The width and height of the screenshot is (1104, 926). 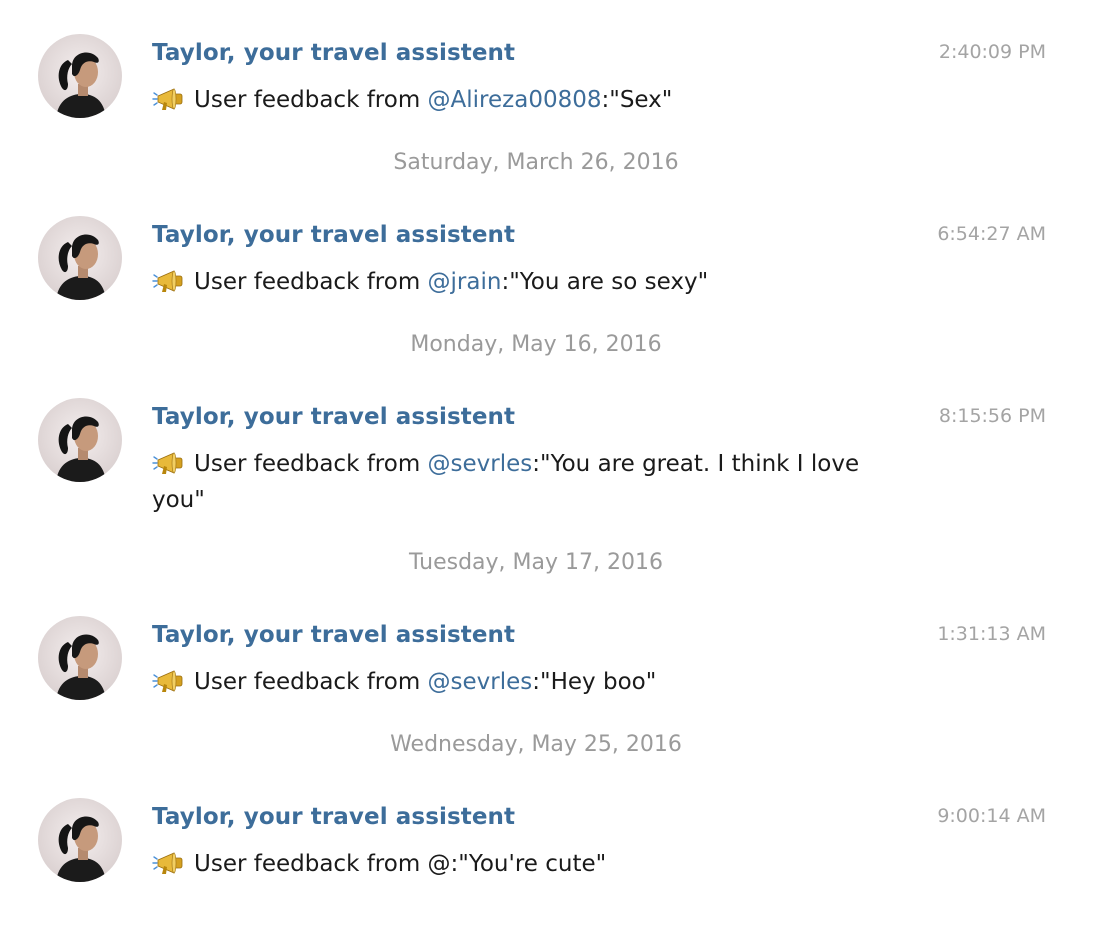 What do you see at coordinates (991, 816) in the screenshot?
I see `message-timestamp: 9:00:14 AM` at bounding box center [991, 816].